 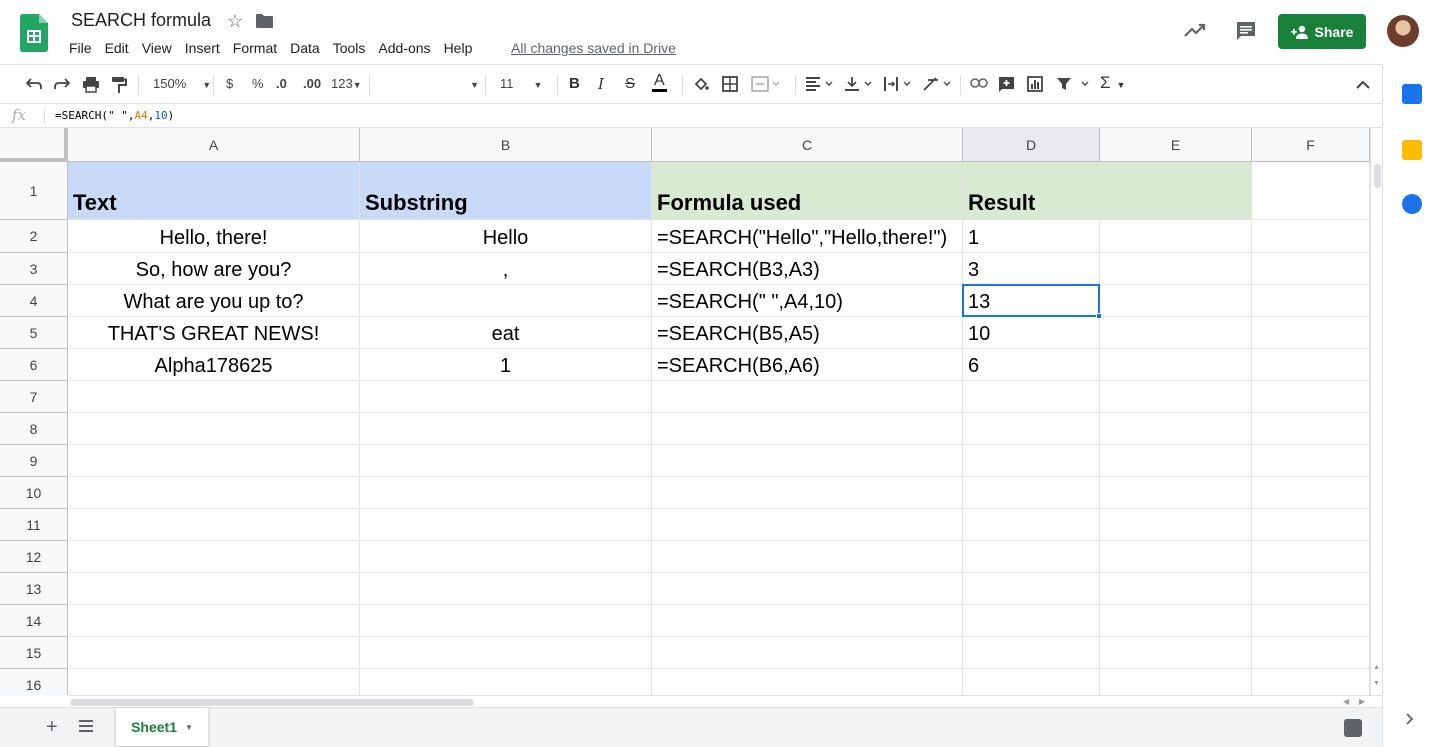 What do you see at coordinates (506, 621) in the screenshot?
I see `cell-b14` at bounding box center [506, 621].